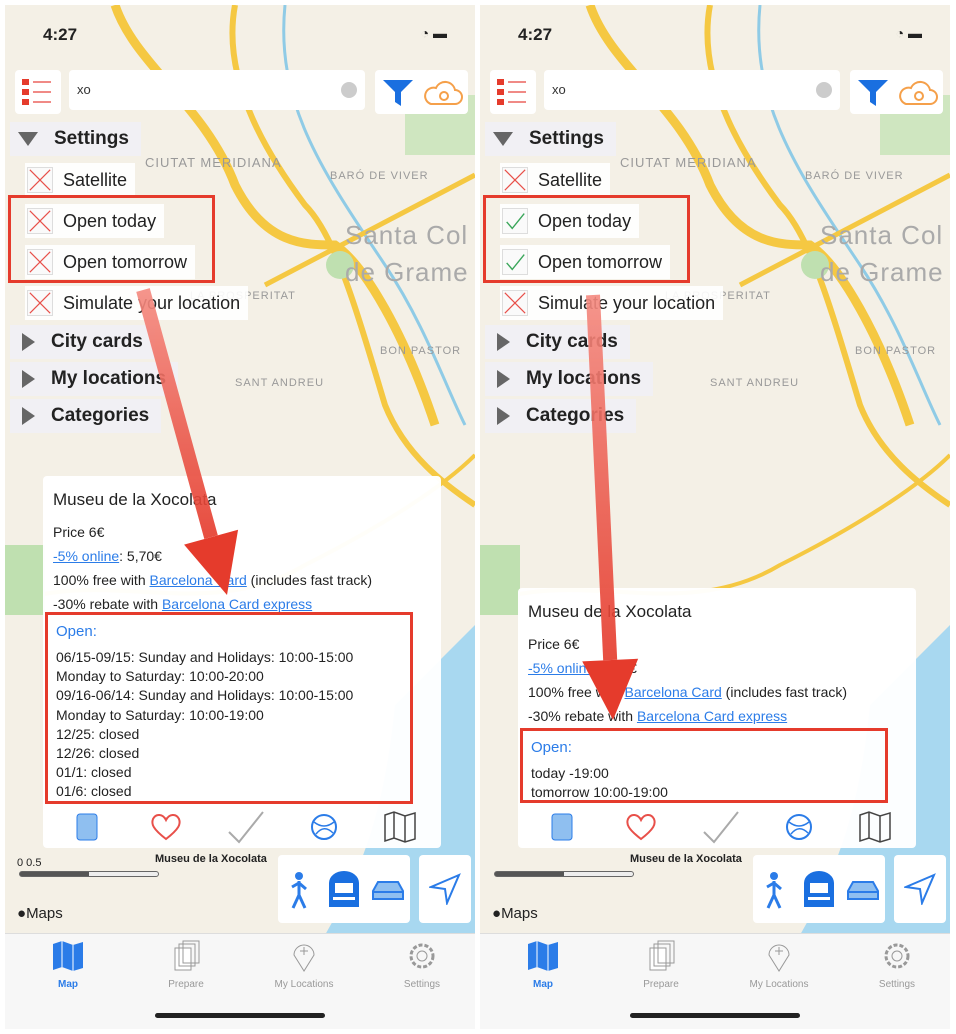  I want to click on section-label: My locations, so click(109, 378).